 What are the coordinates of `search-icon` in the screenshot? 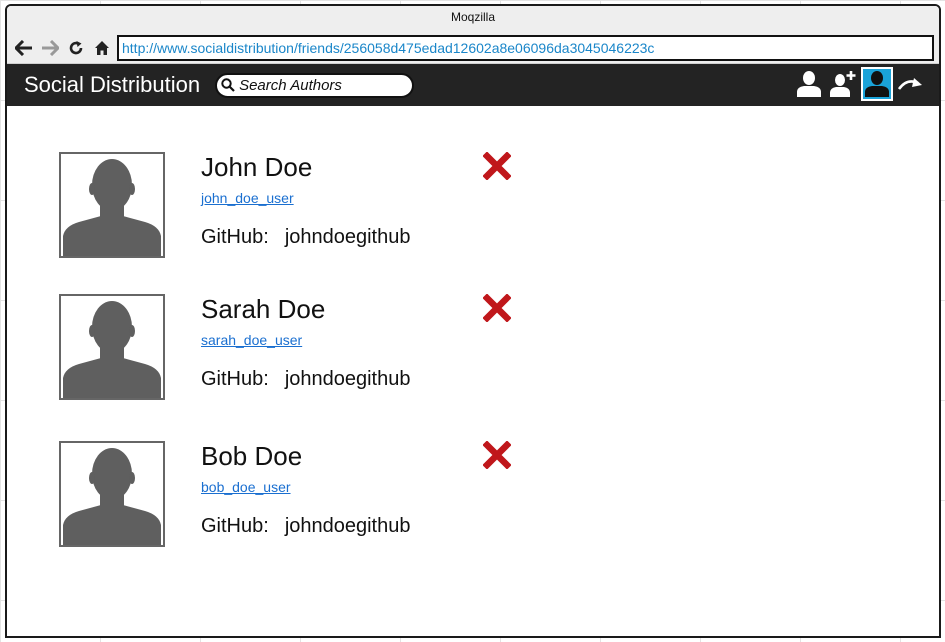 It's located at (228, 85).